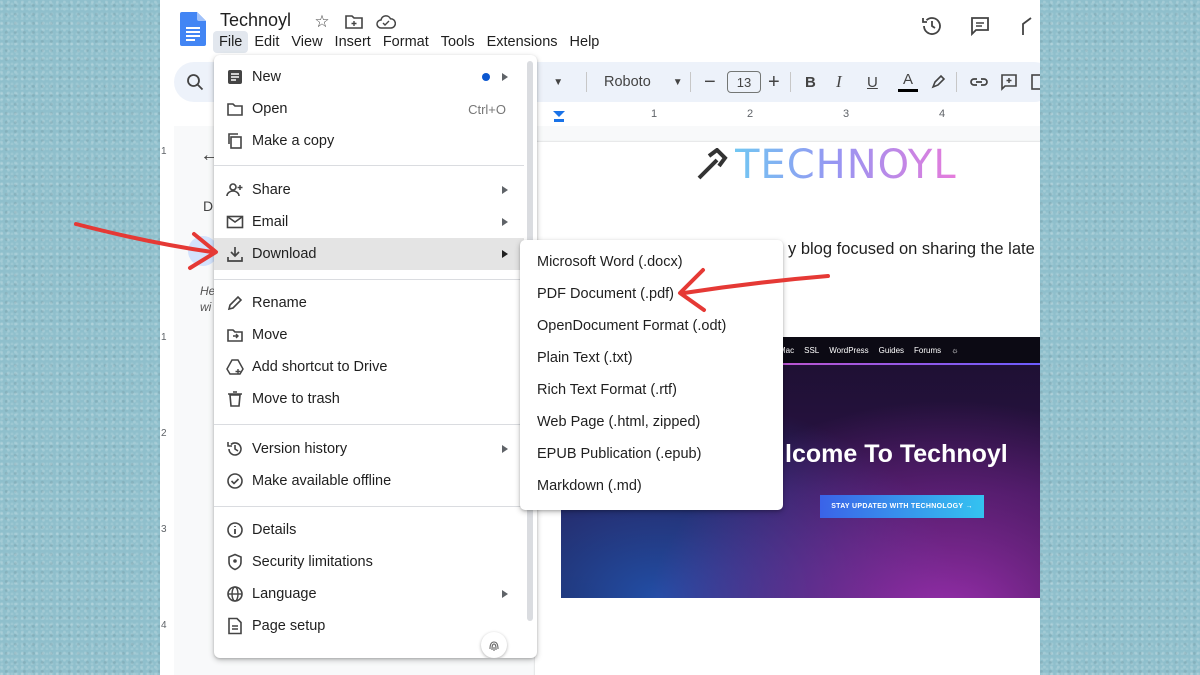  What do you see at coordinates (369, 141) in the screenshot?
I see `menu-item-make-a-copy: Make a copy` at bounding box center [369, 141].